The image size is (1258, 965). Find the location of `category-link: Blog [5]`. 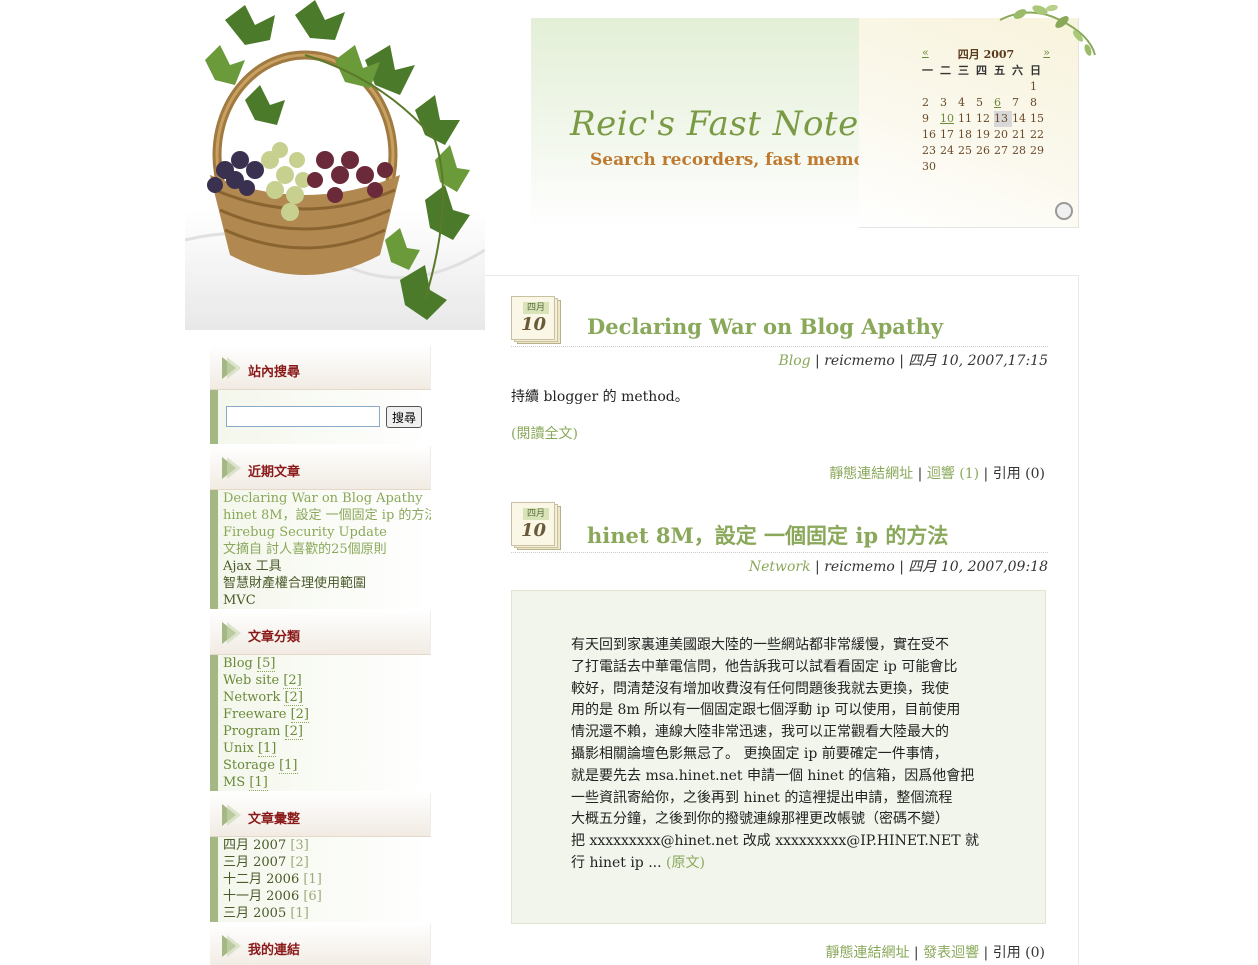

category-link: Blog [5] is located at coordinates (327, 663).